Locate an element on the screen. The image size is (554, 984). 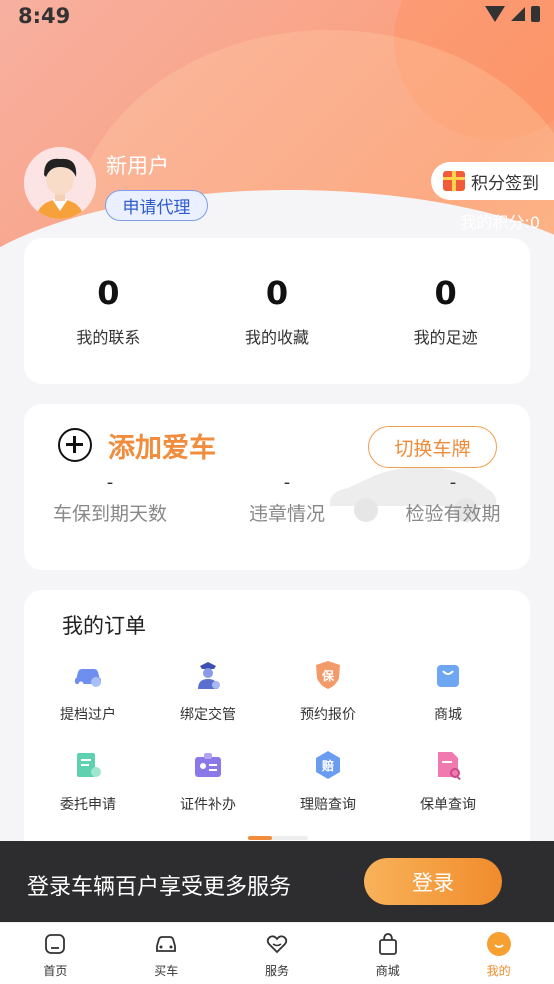
add-car-plus-icon is located at coordinates (75, 445).